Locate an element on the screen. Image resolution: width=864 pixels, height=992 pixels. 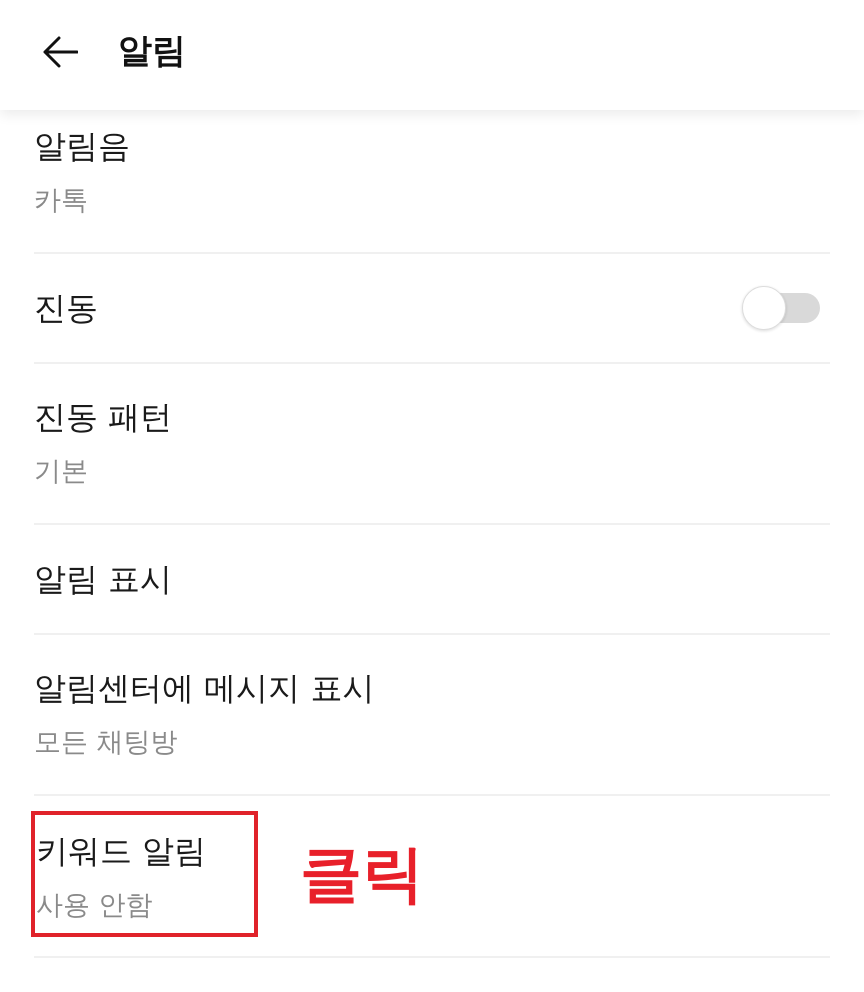
setting-value: 기본 is located at coordinates (61, 472).